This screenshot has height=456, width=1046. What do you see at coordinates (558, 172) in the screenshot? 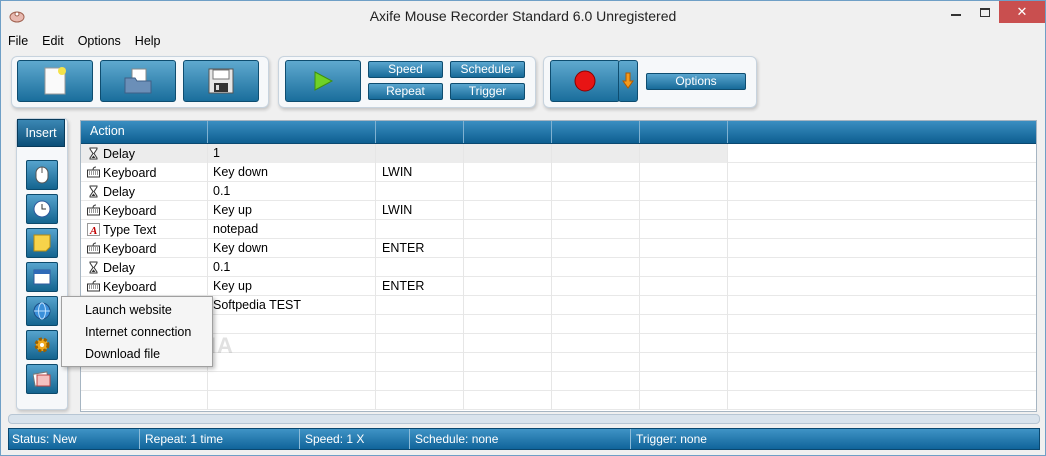
I see `table-row: Keyboard Key down LWIN` at bounding box center [558, 172].